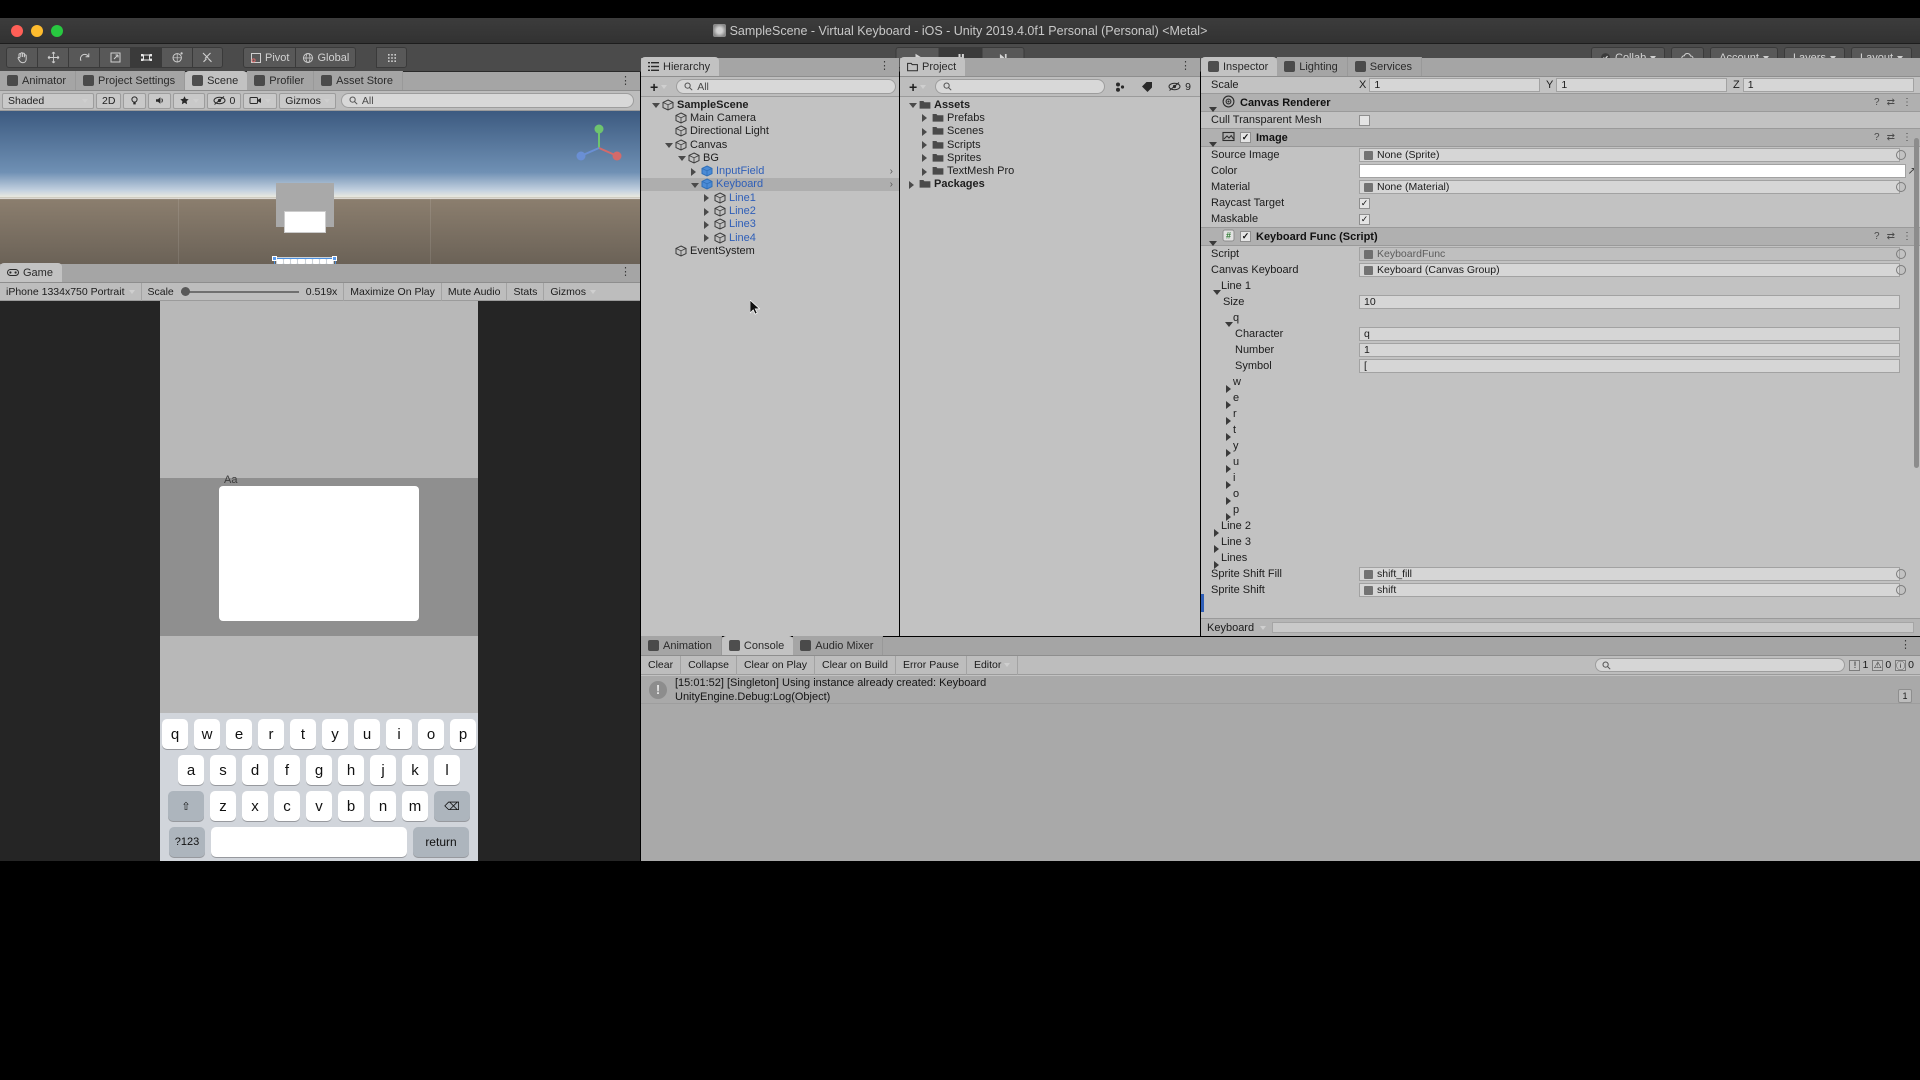 The image size is (1920, 1080). I want to click on component-menu-icon: ⋮, so click(1907, 102).